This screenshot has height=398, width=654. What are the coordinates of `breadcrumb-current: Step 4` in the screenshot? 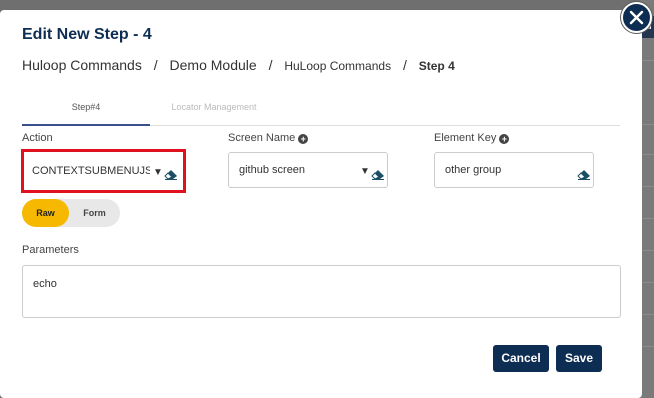 It's located at (436, 66).